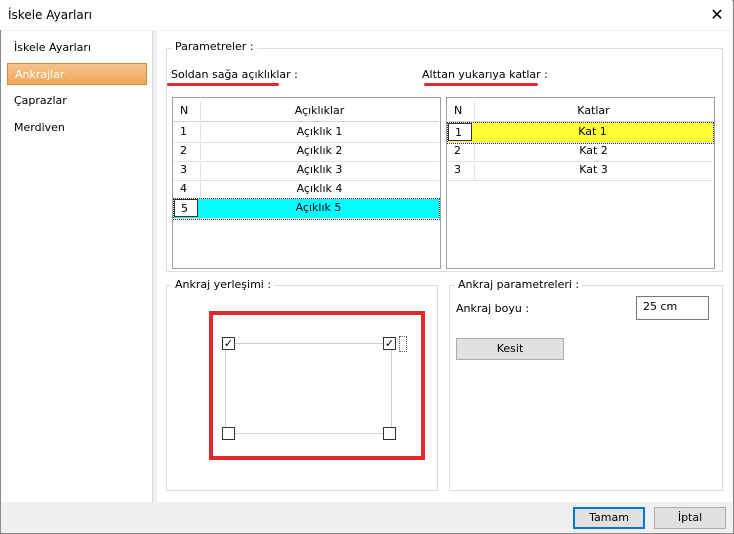 The height and width of the screenshot is (534, 734). What do you see at coordinates (319, 151) in the screenshot?
I see `row-name: Açıklık 2` at bounding box center [319, 151].